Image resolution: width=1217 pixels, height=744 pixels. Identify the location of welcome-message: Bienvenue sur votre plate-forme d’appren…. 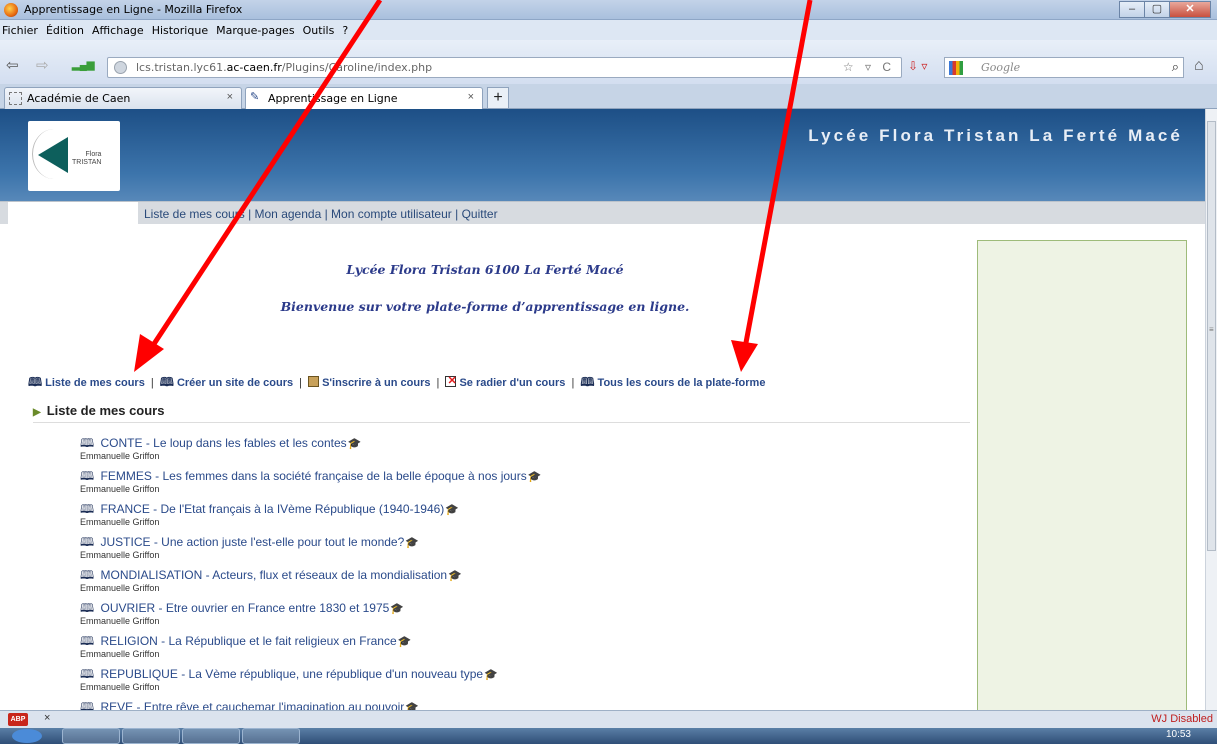
(485, 306).